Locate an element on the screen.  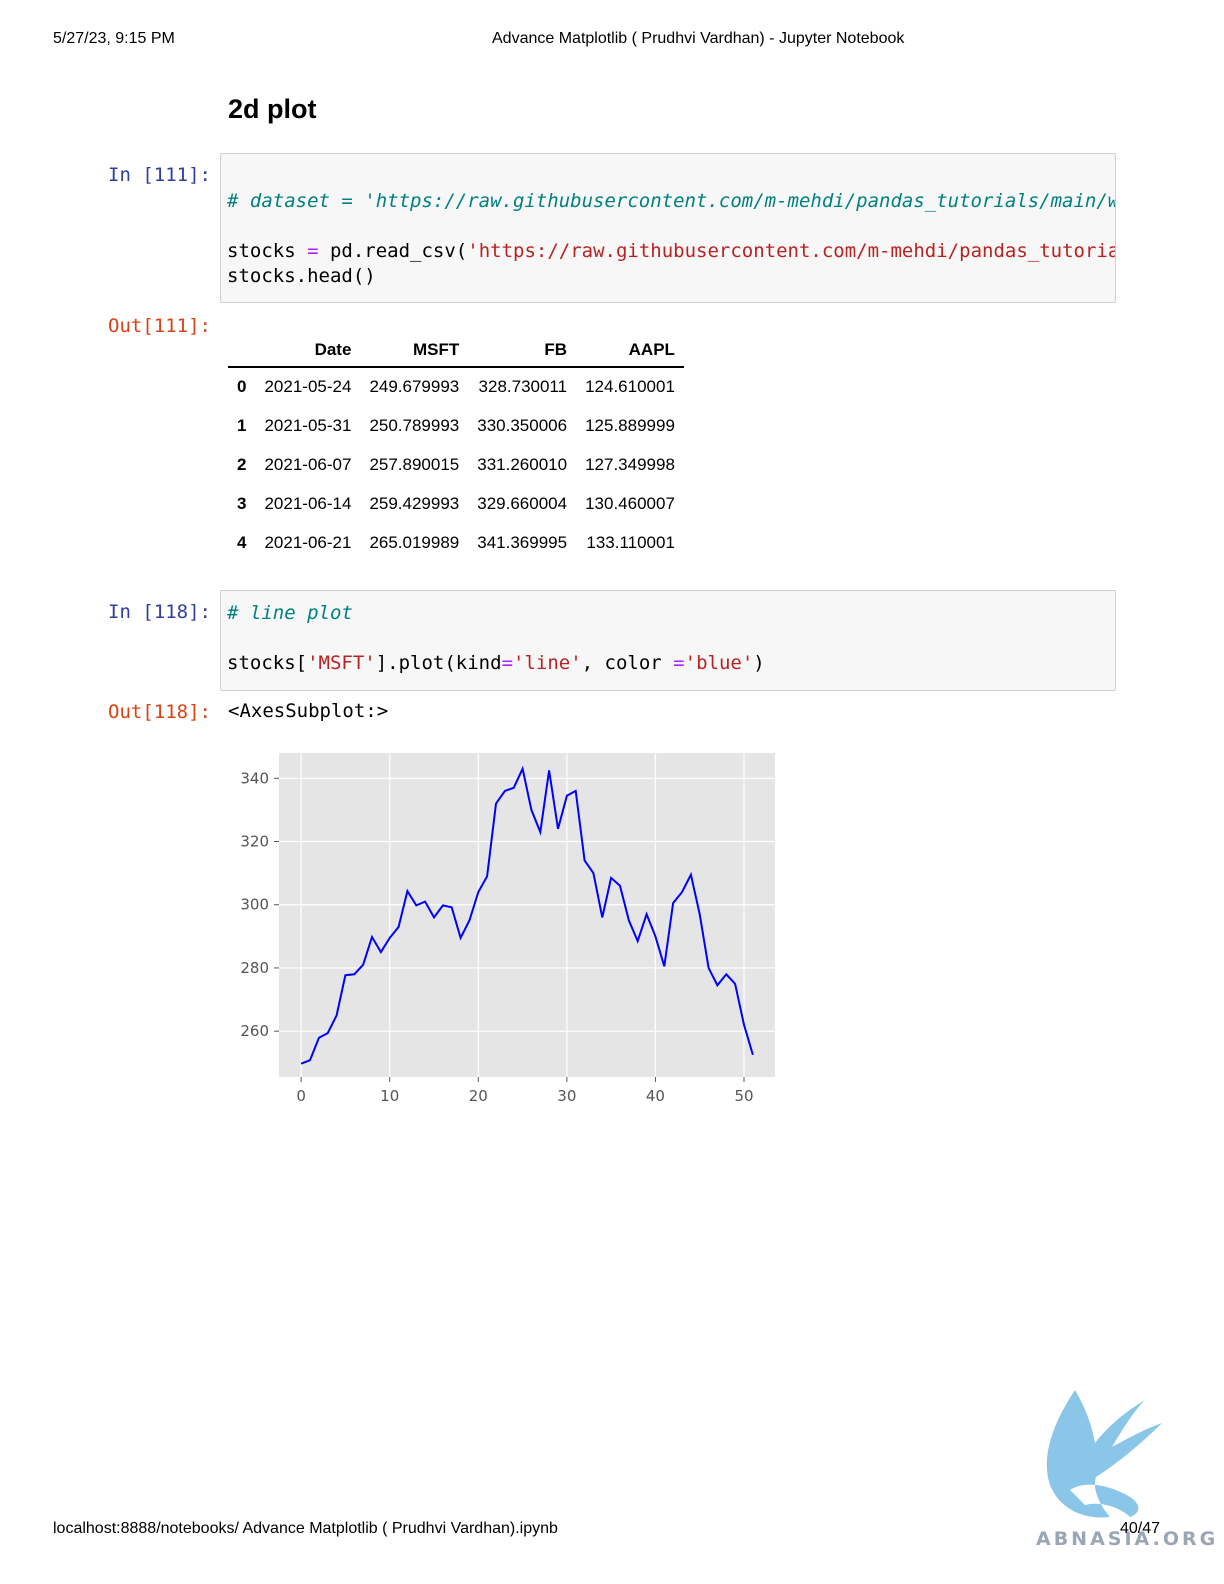
code-token: stocks.head() is located at coordinates (301, 276).